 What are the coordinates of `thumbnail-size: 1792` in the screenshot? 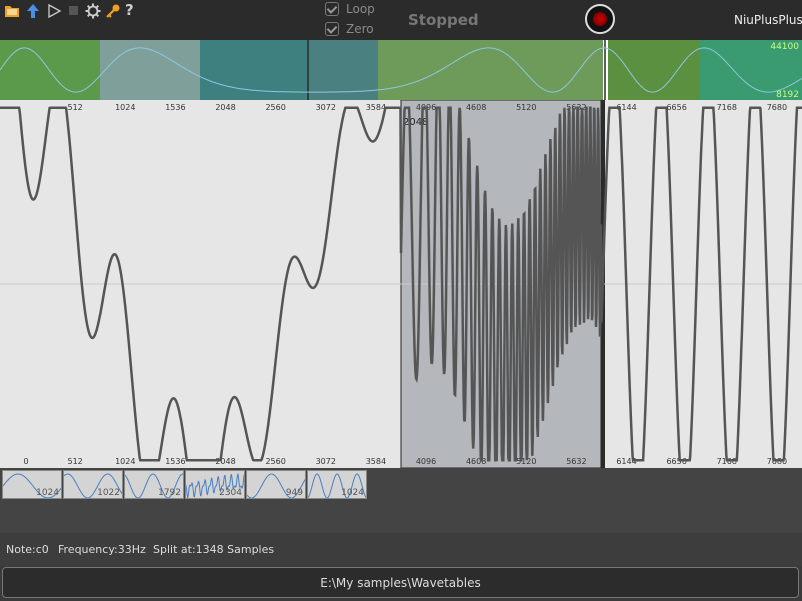 It's located at (169, 493).